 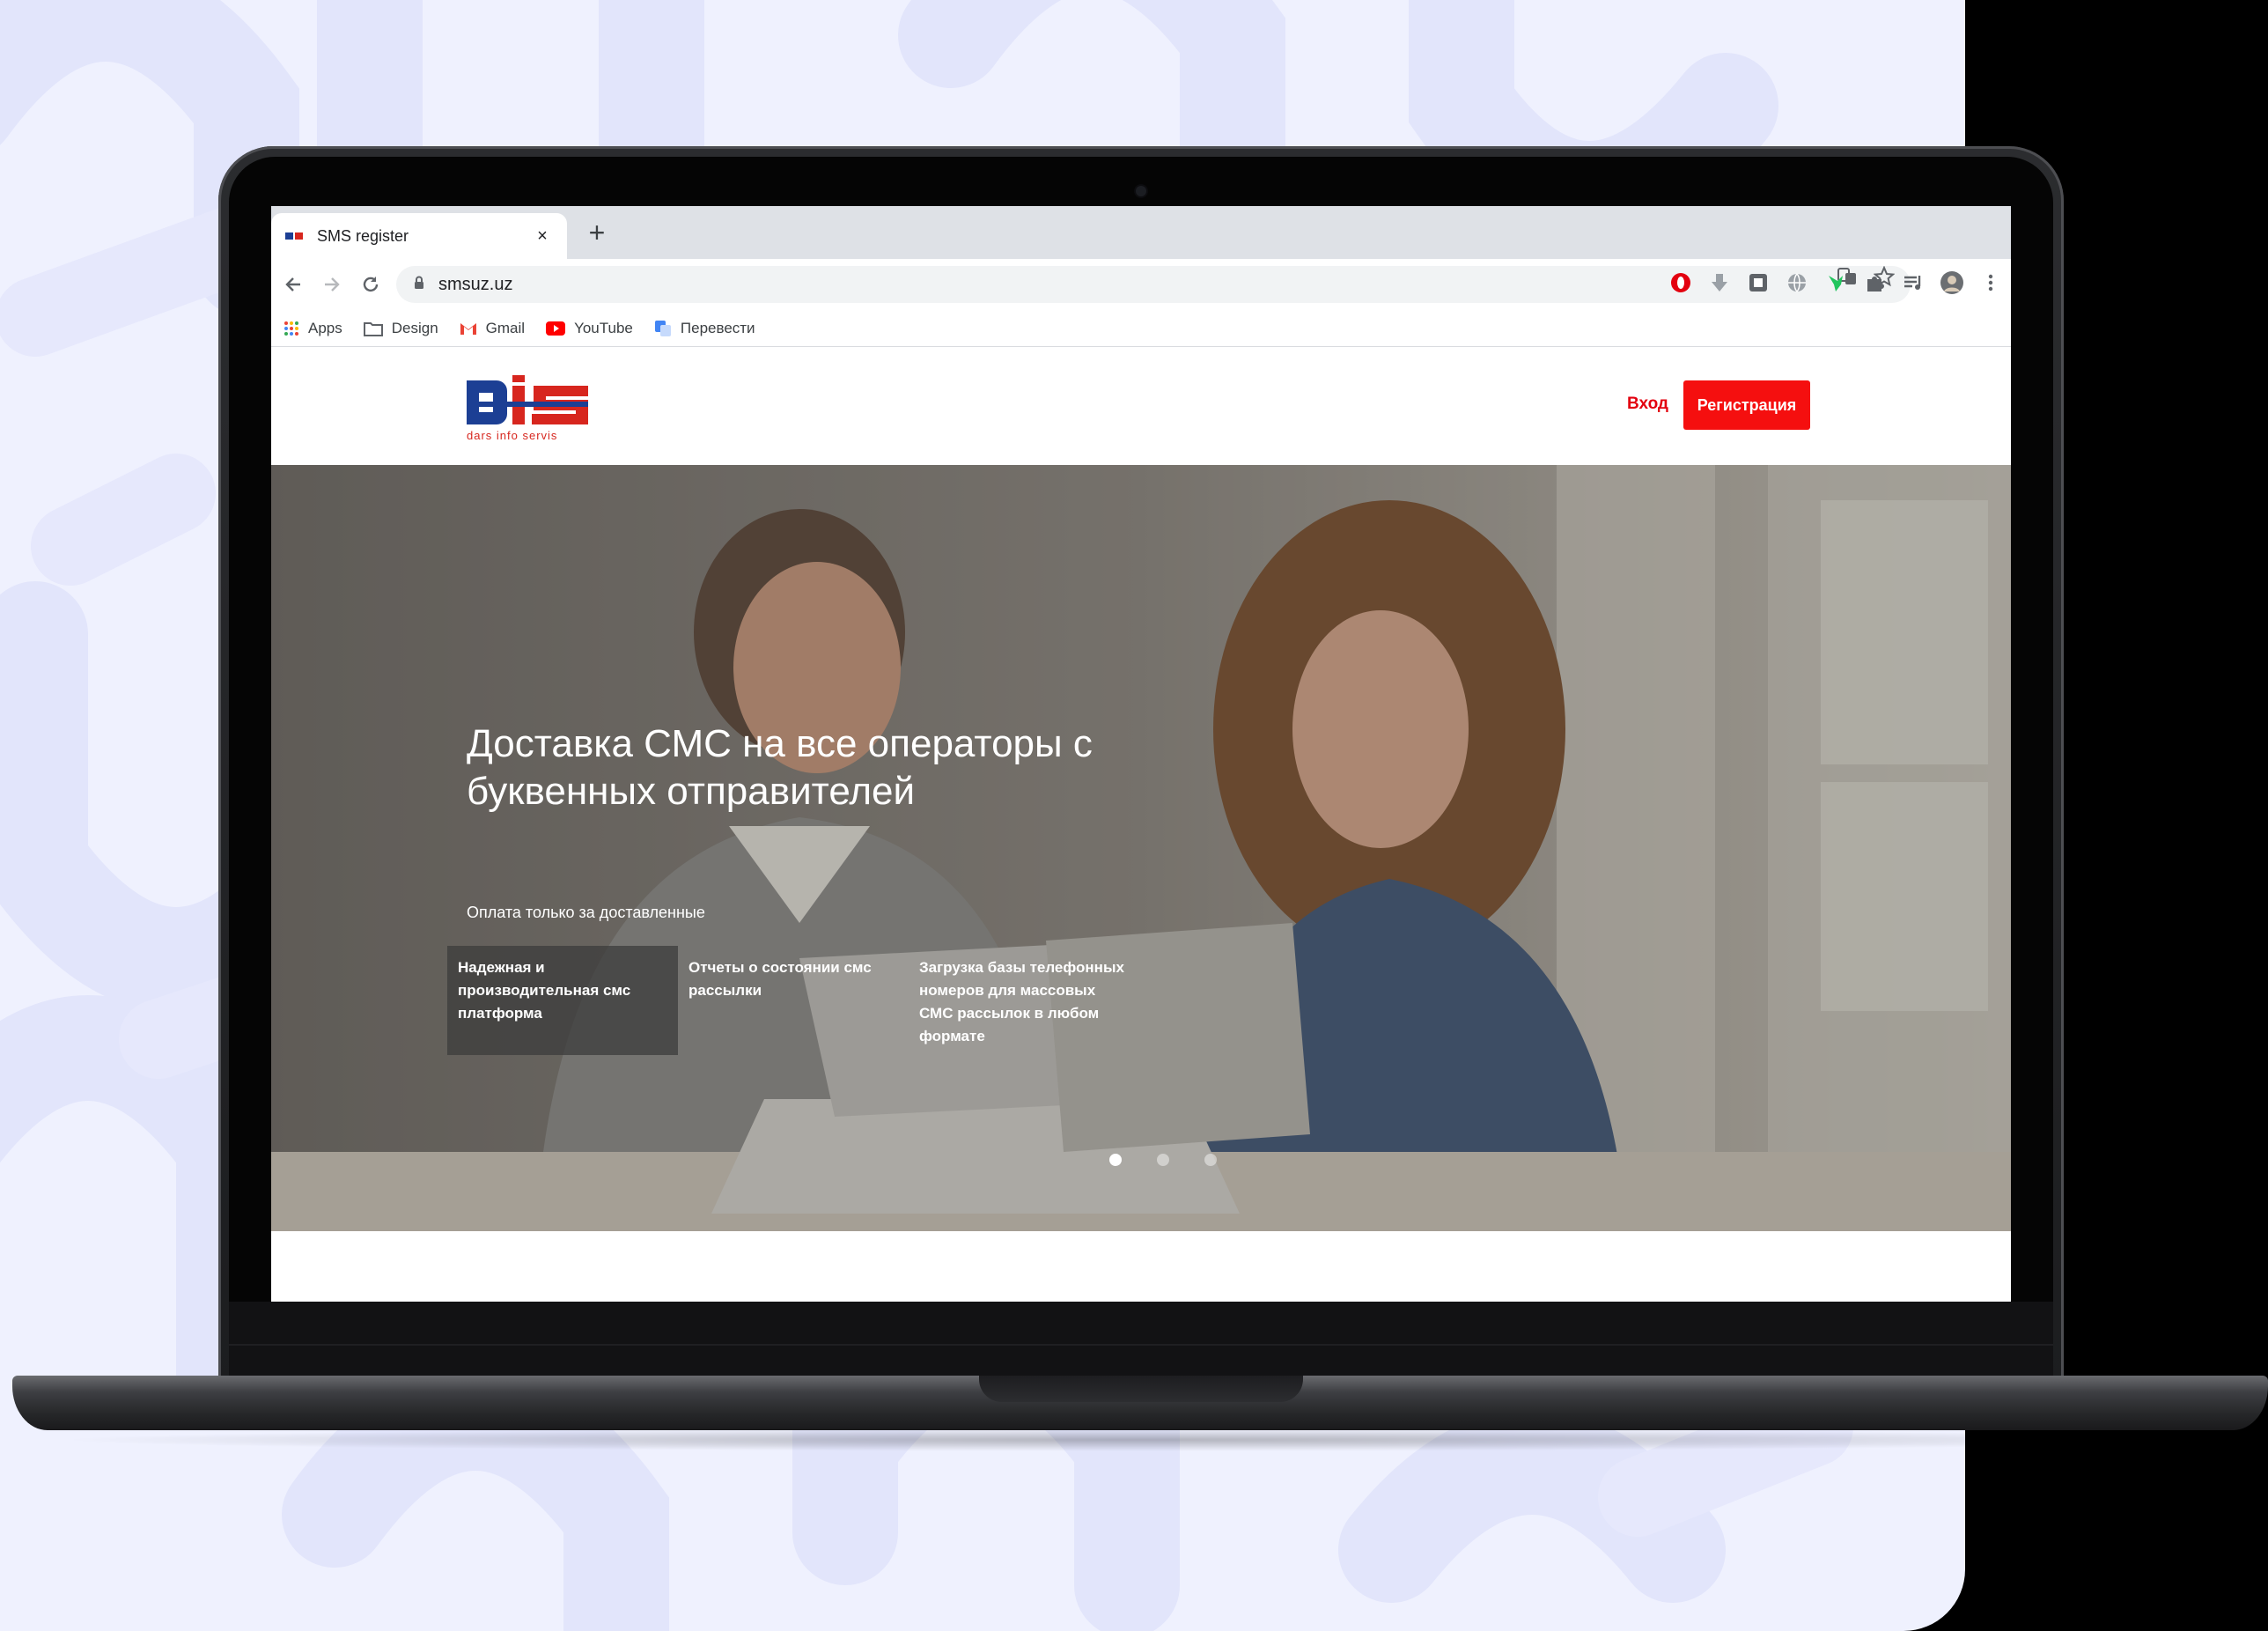 What do you see at coordinates (1874, 282) in the screenshot?
I see `extensions-puzzle-icon` at bounding box center [1874, 282].